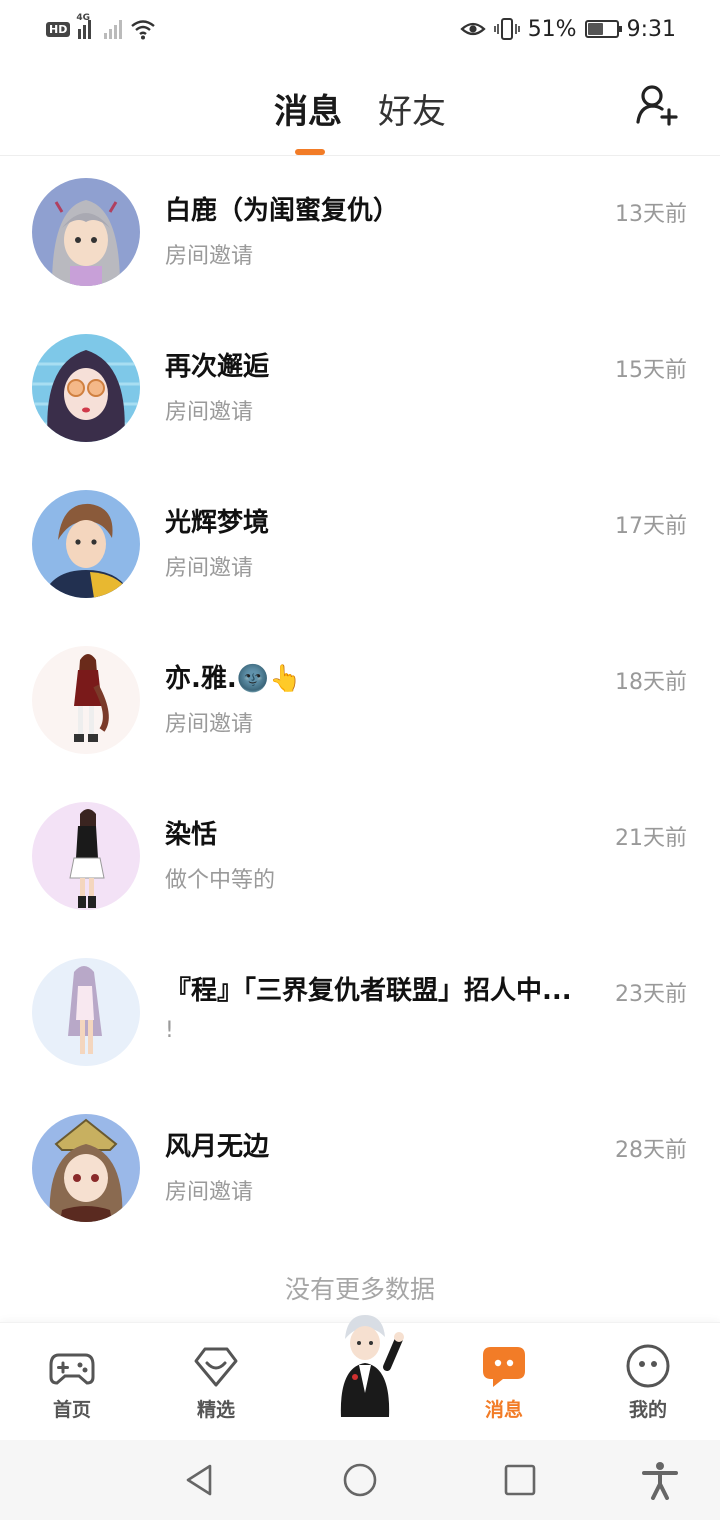 This screenshot has width=720, height=1520. What do you see at coordinates (657, 105) in the screenshot?
I see `add-user-icon` at bounding box center [657, 105].